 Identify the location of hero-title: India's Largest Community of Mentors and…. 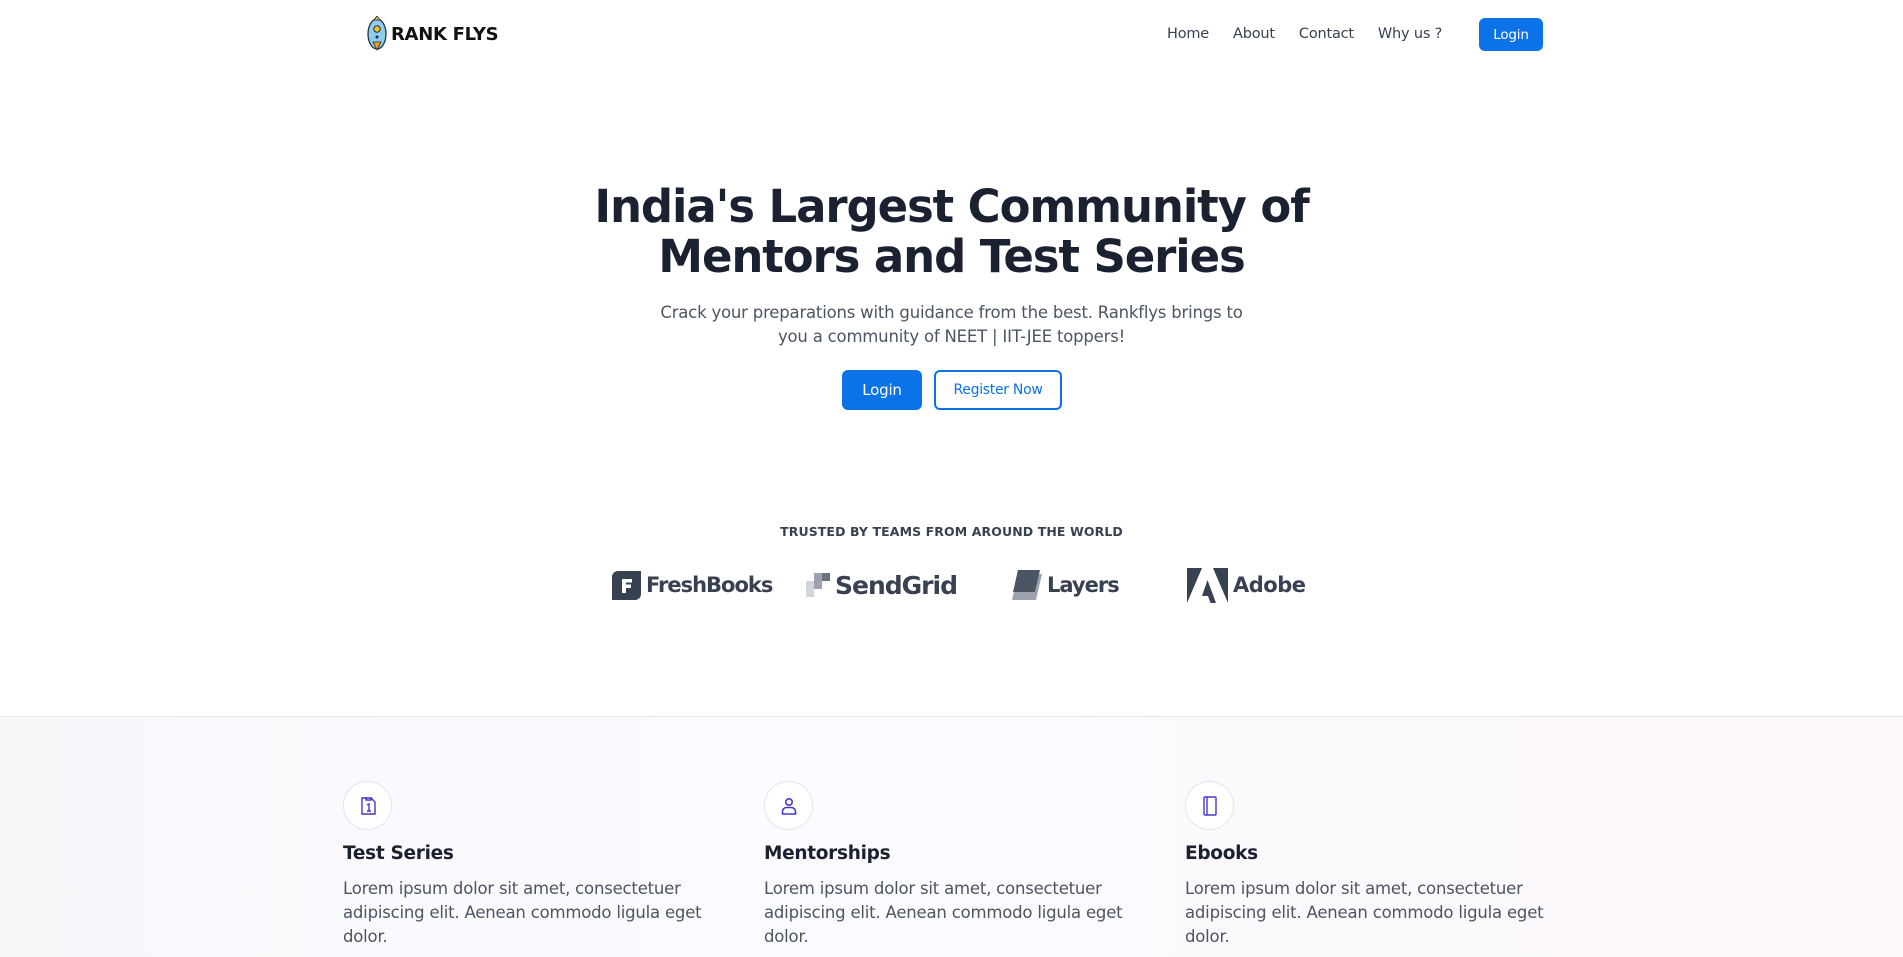
(951, 232).